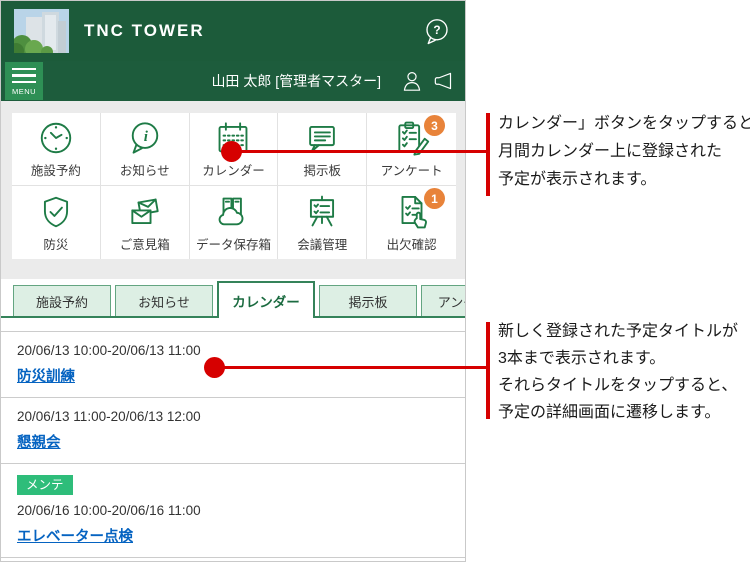 This screenshot has height=574, width=750. I want to click on info-icon: i, so click(144, 138).